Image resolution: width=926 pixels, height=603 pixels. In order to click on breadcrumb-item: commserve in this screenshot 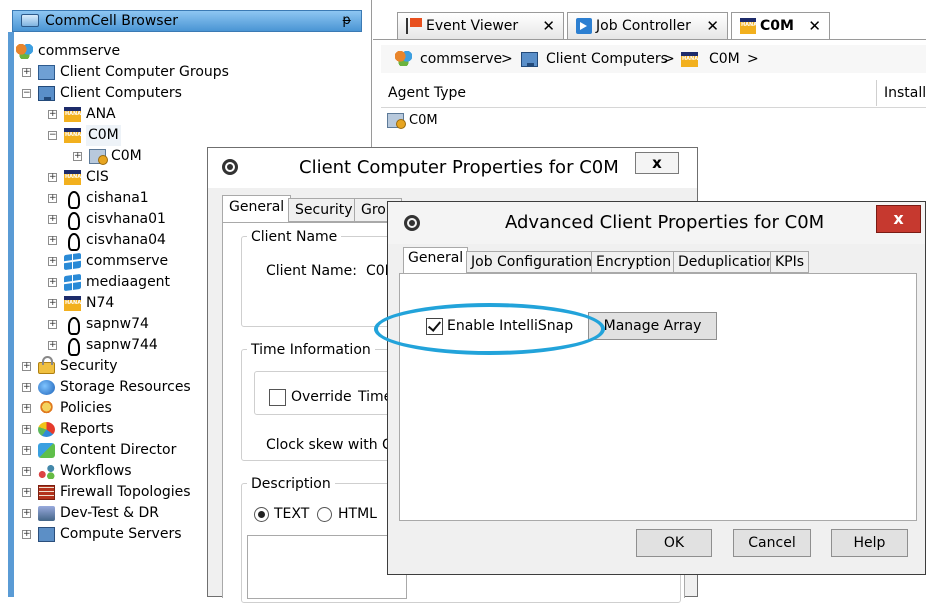, I will do `click(461, 59)`.